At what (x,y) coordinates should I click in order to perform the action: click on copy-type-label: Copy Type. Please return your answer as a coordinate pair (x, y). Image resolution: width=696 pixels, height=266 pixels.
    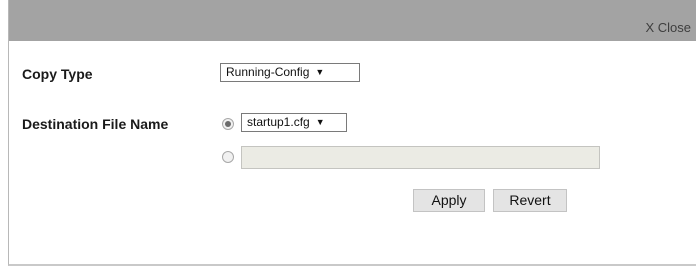
    Looking at the image, I should click on (57, 74).